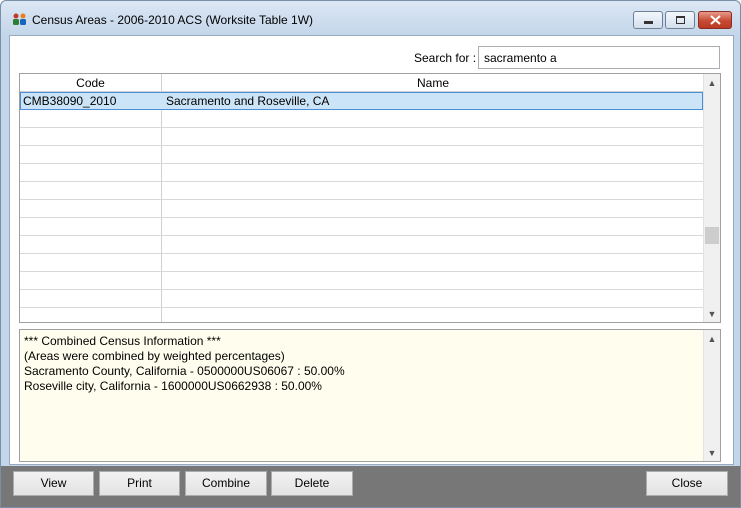  I want to click on column-header-name: Name, so click(433, 83).